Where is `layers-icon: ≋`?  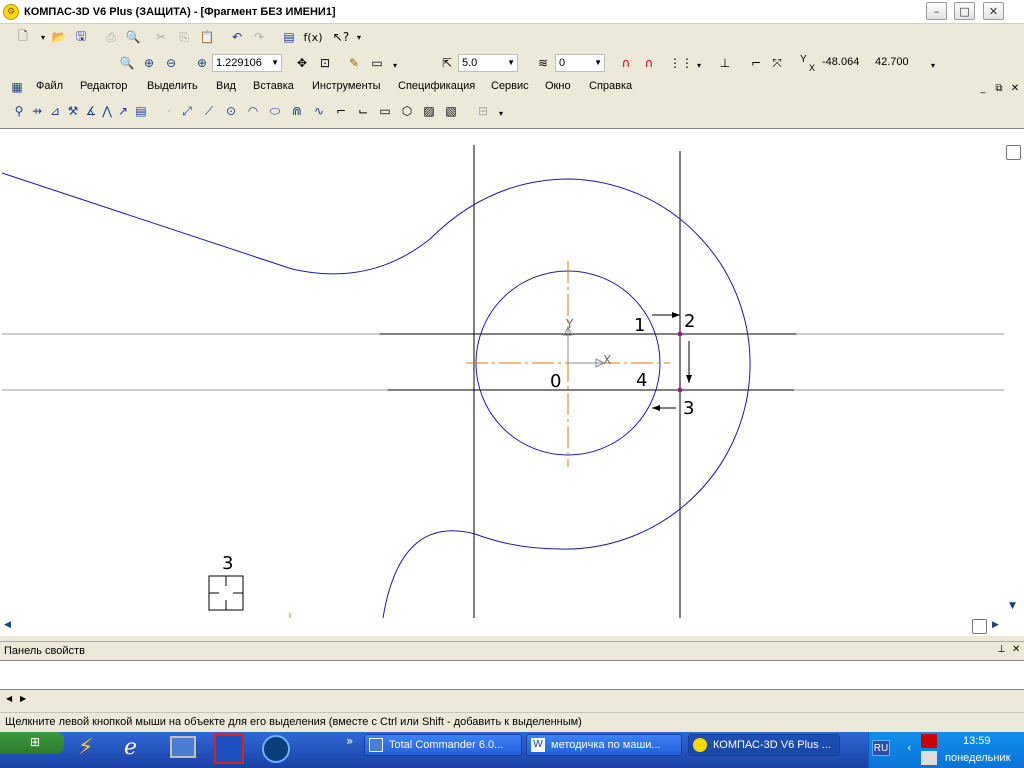
layers-icon: ≋ is located at coordinates (543, 63).